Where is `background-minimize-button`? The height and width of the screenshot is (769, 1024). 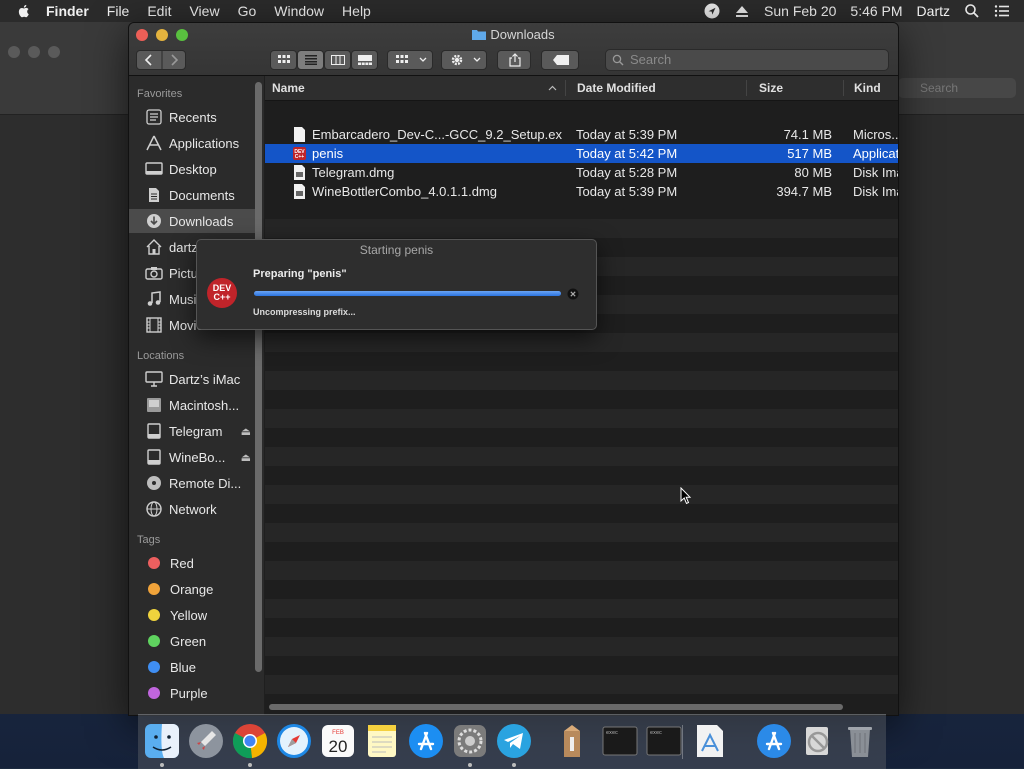 background-minimize-button is located at coordinates (34, 52).